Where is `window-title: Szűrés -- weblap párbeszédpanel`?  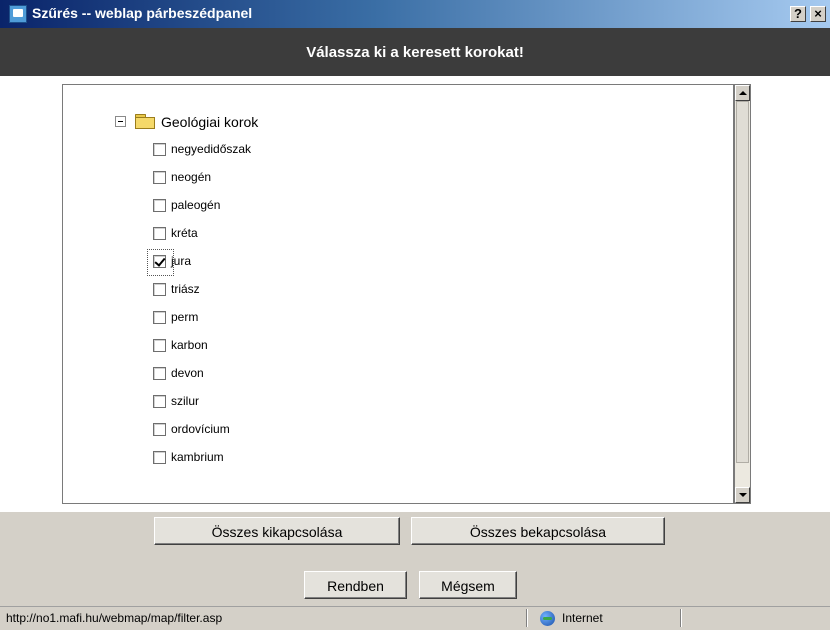 window-title: Szűrés -- weblap párbeszédpanel is located at coordinates (142, 13).